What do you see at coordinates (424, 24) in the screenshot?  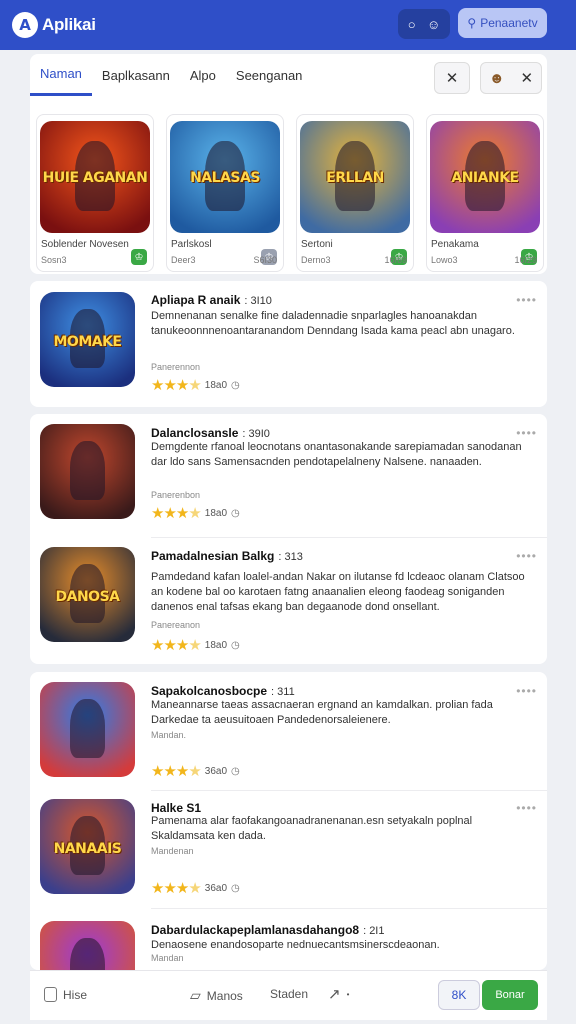 I see `header-icon-group: ○ ☺` at bounding box center [424, 24].